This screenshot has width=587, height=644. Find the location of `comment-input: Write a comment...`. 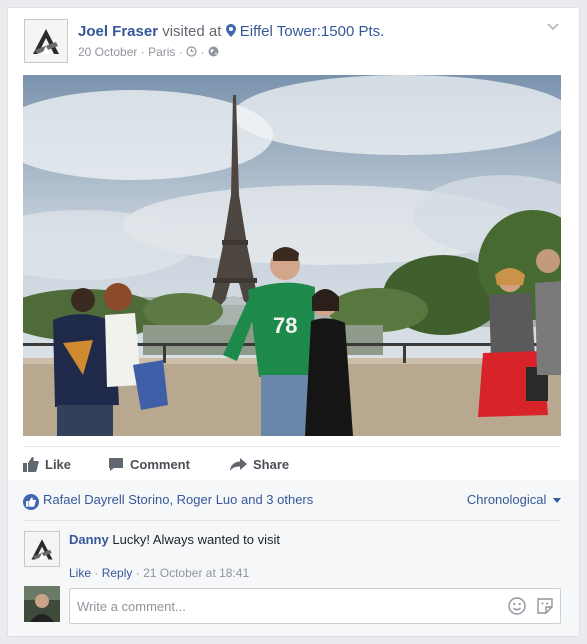

comment-input: Write a comment... is located at coordinates (315, 606).